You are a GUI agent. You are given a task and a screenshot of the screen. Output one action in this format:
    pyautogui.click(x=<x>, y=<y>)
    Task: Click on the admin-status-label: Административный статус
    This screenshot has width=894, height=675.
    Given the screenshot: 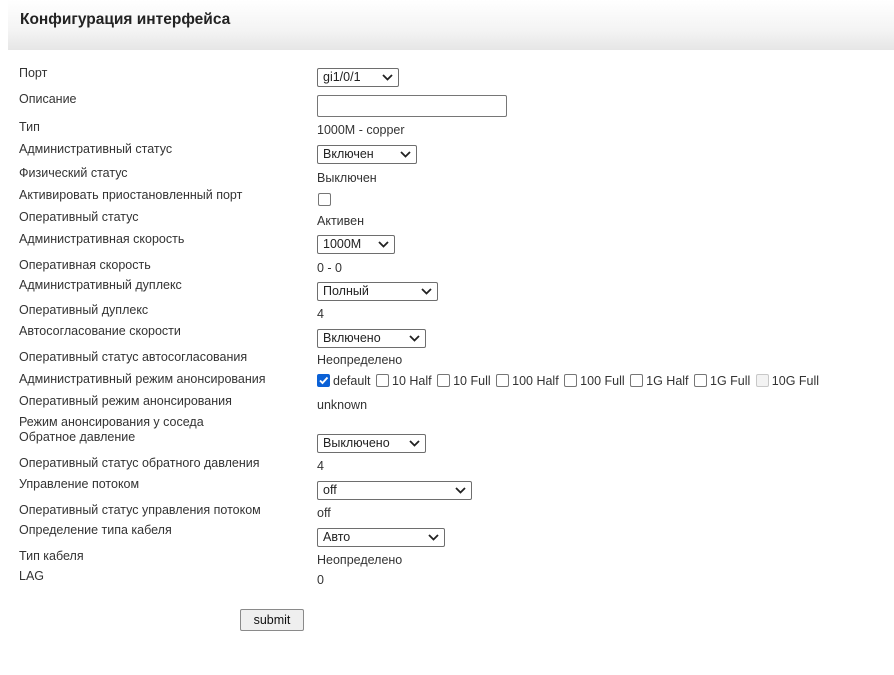 What is the action you would take?
    pyautogui.click(x=96, y=149)
    